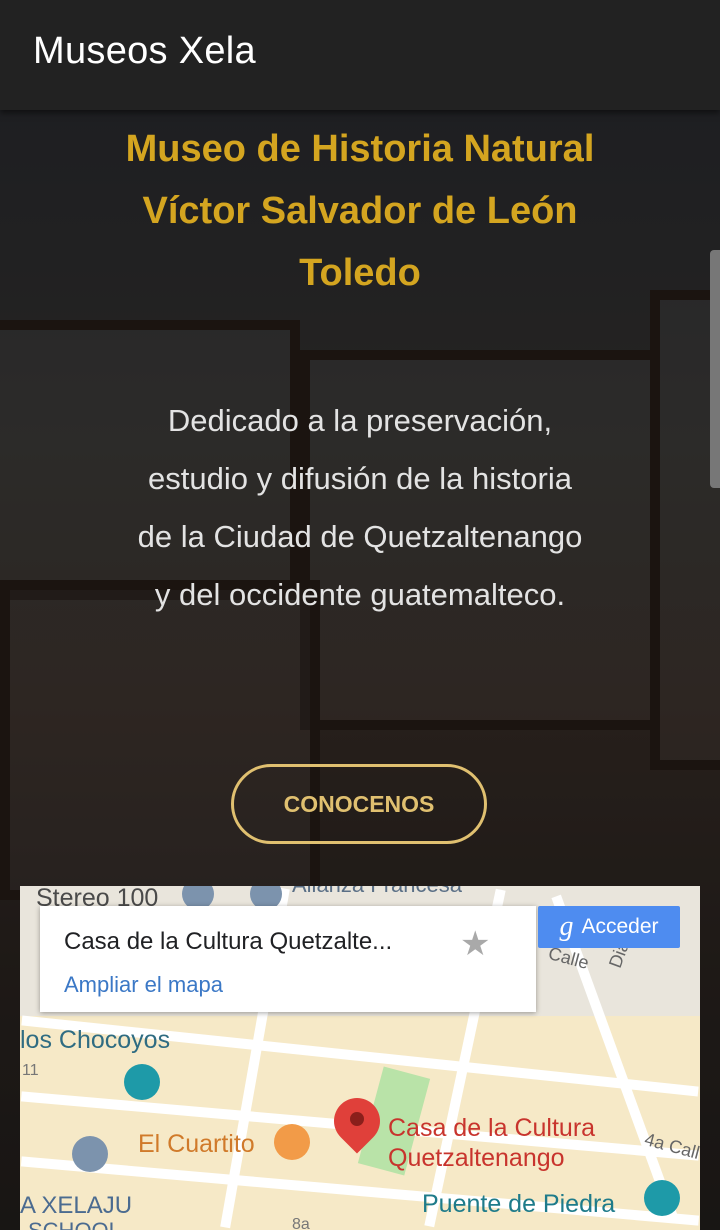  What do you see at coordinates (566, 926) in the screenshot?
I see `google-g-icon: g` at bounding box center [566, 926].